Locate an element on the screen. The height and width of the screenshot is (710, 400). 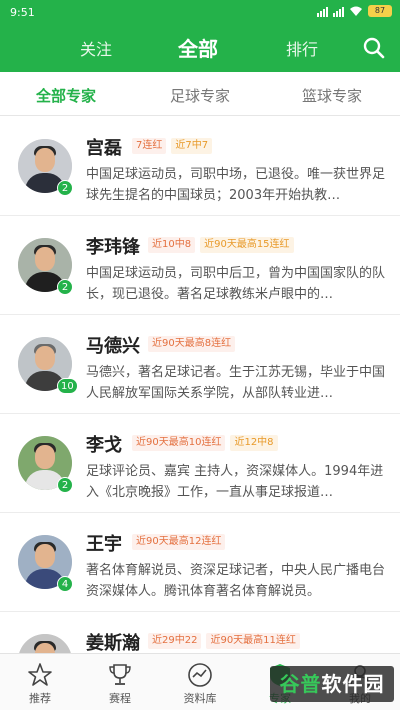
watermark-logo: 谷普软件园 is located at coordinates (332, 684).